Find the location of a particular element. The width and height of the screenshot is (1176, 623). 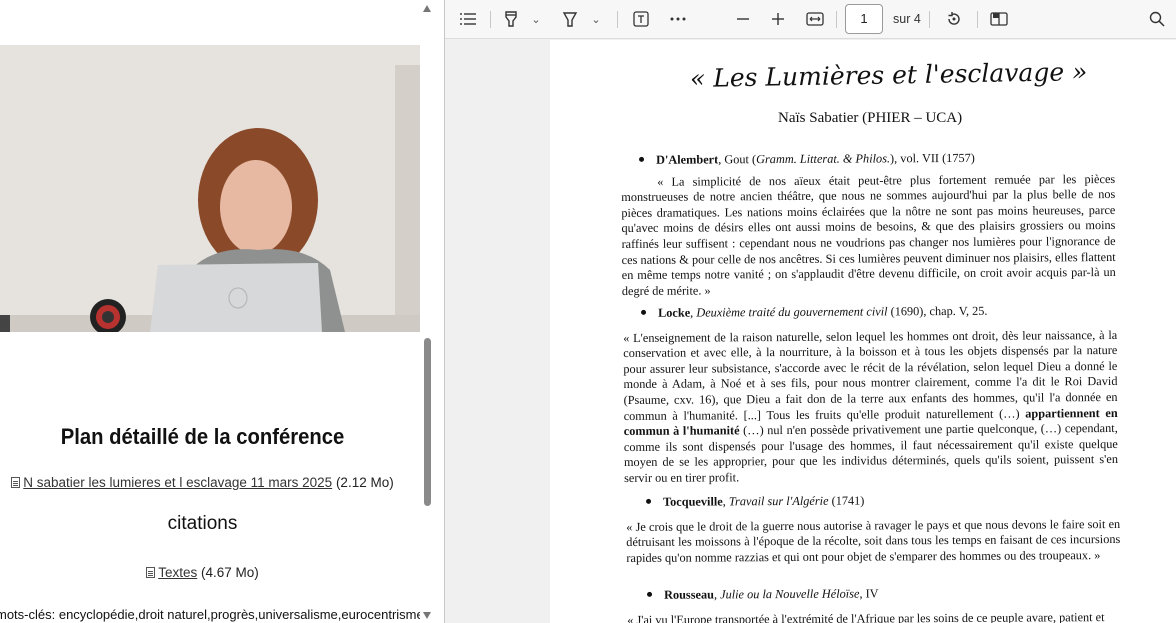

pdf-toolbar: ⌄ ⌄ 1 sur 4 is located at coordinates (810, 19).